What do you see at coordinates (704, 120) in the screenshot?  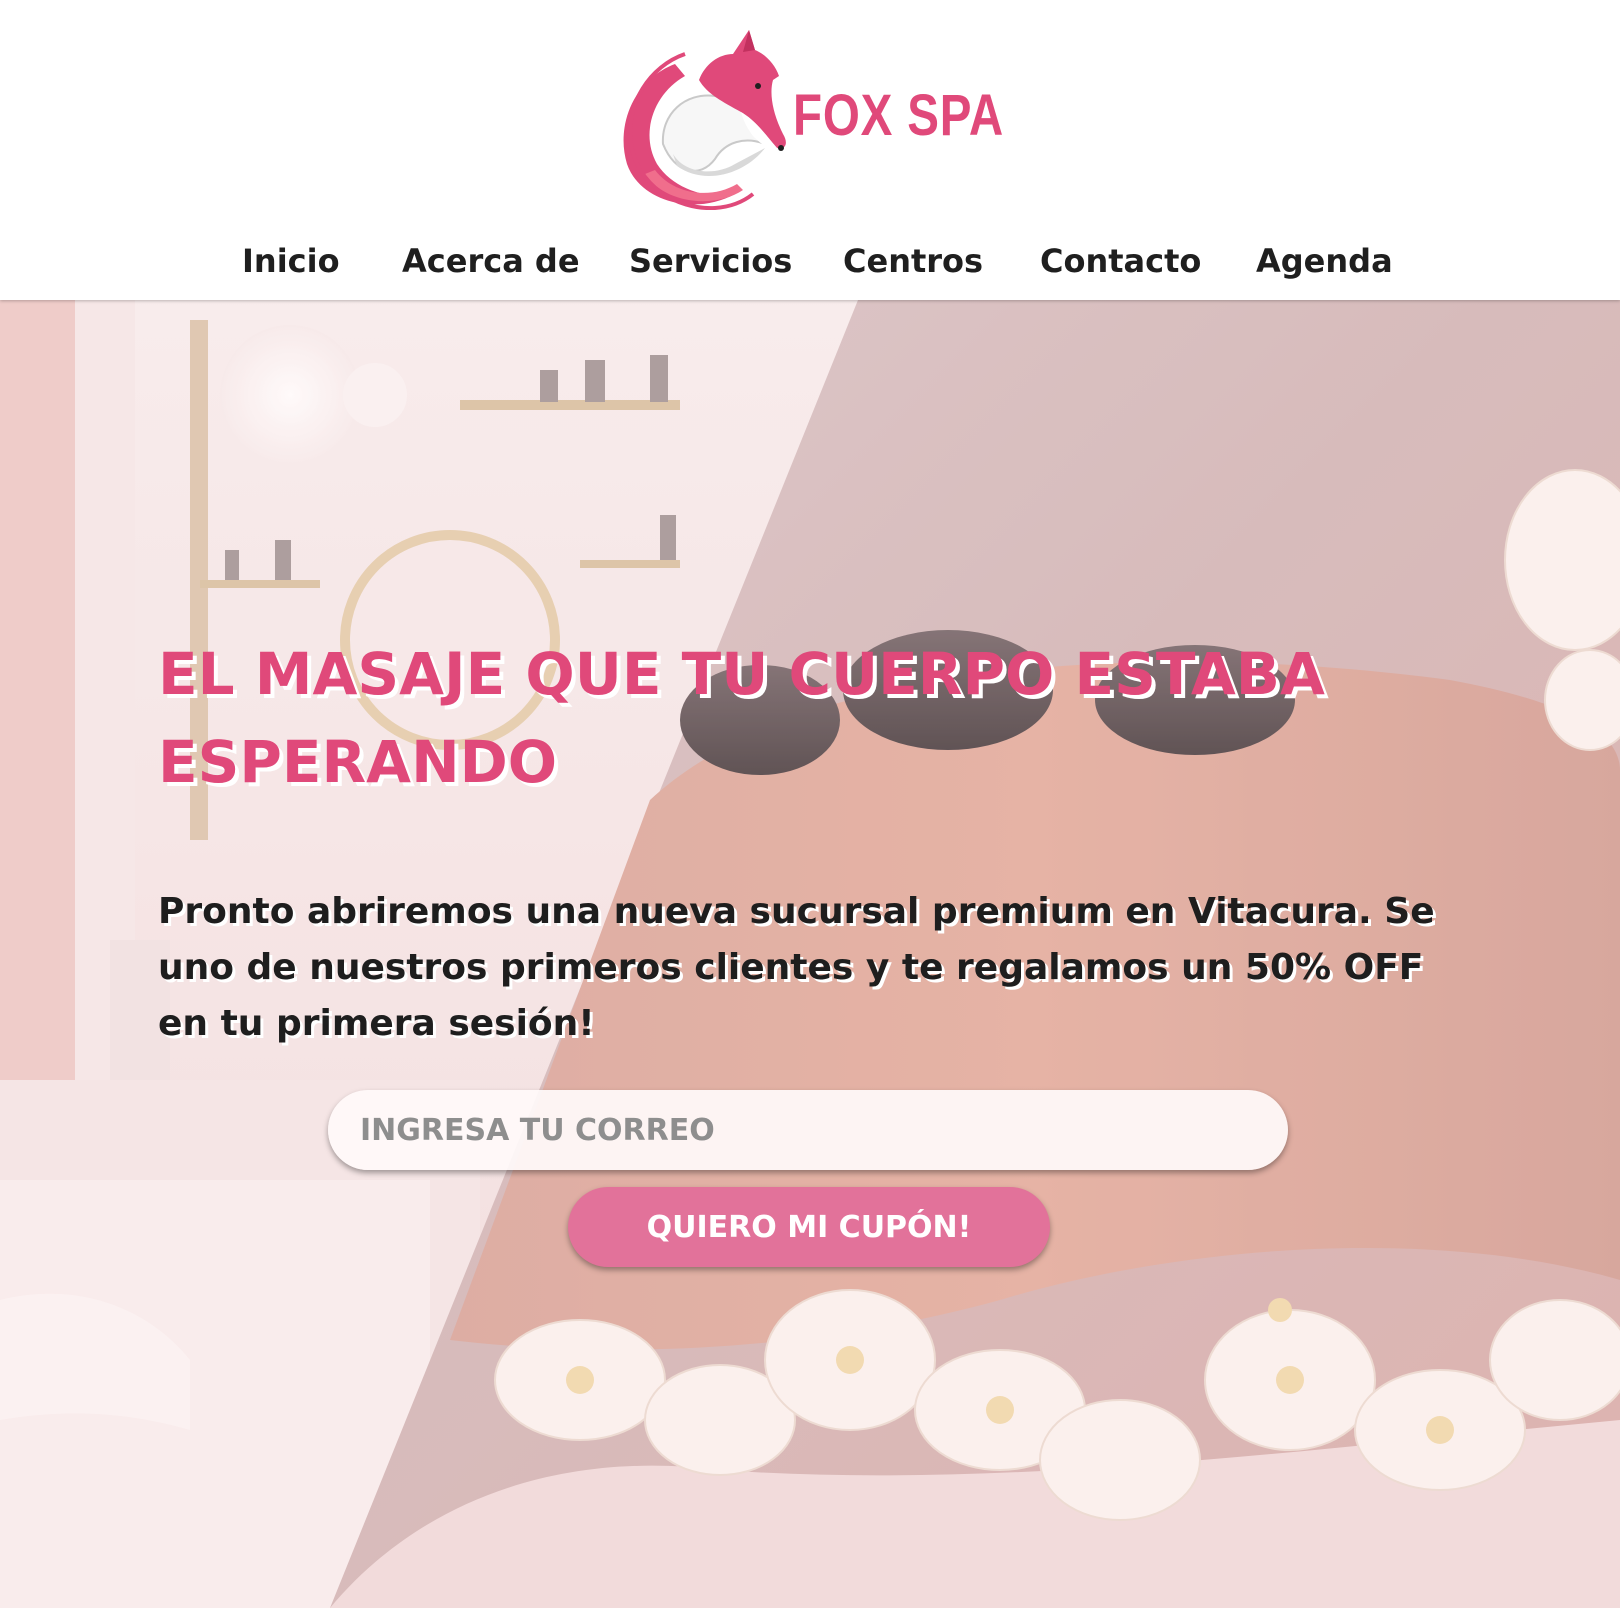 I see `fox-logo-icon` at bounding box center [704, 120].